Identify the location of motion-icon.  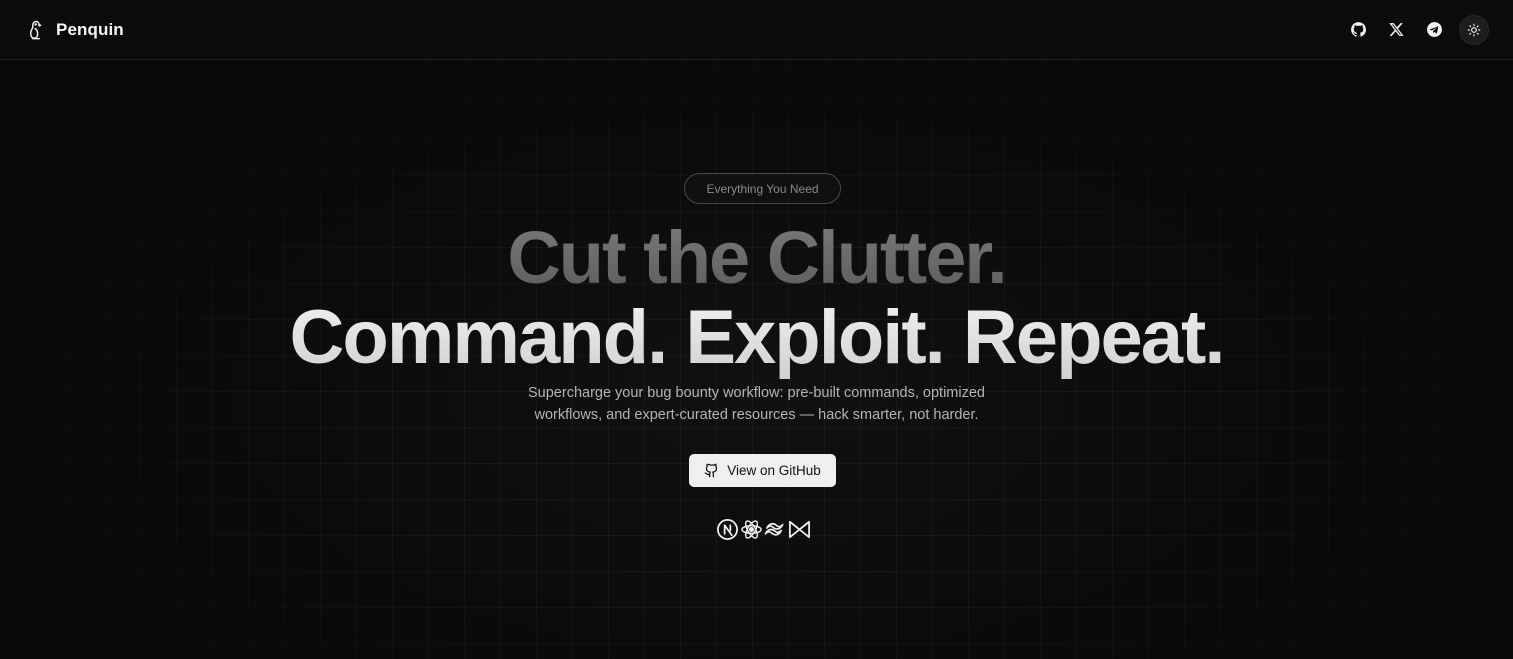
(799, 529).